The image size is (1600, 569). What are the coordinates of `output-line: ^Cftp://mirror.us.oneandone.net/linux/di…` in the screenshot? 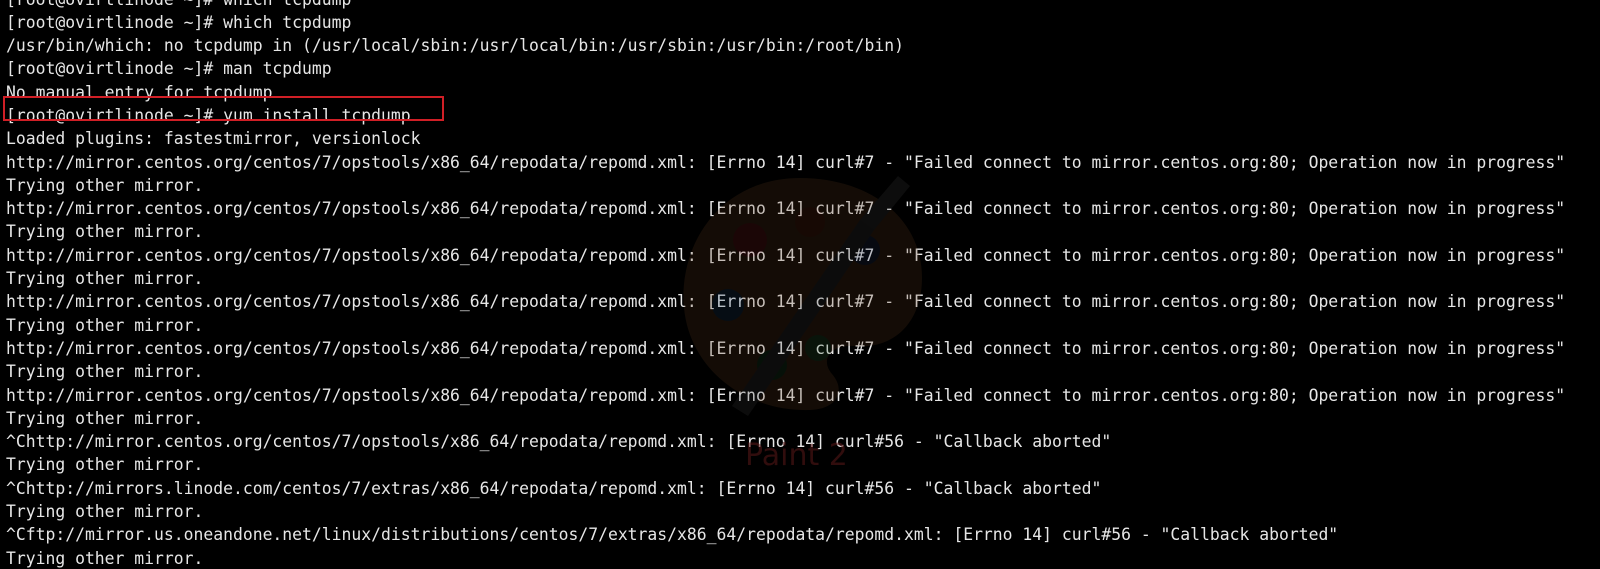 It's located at (672, 535).